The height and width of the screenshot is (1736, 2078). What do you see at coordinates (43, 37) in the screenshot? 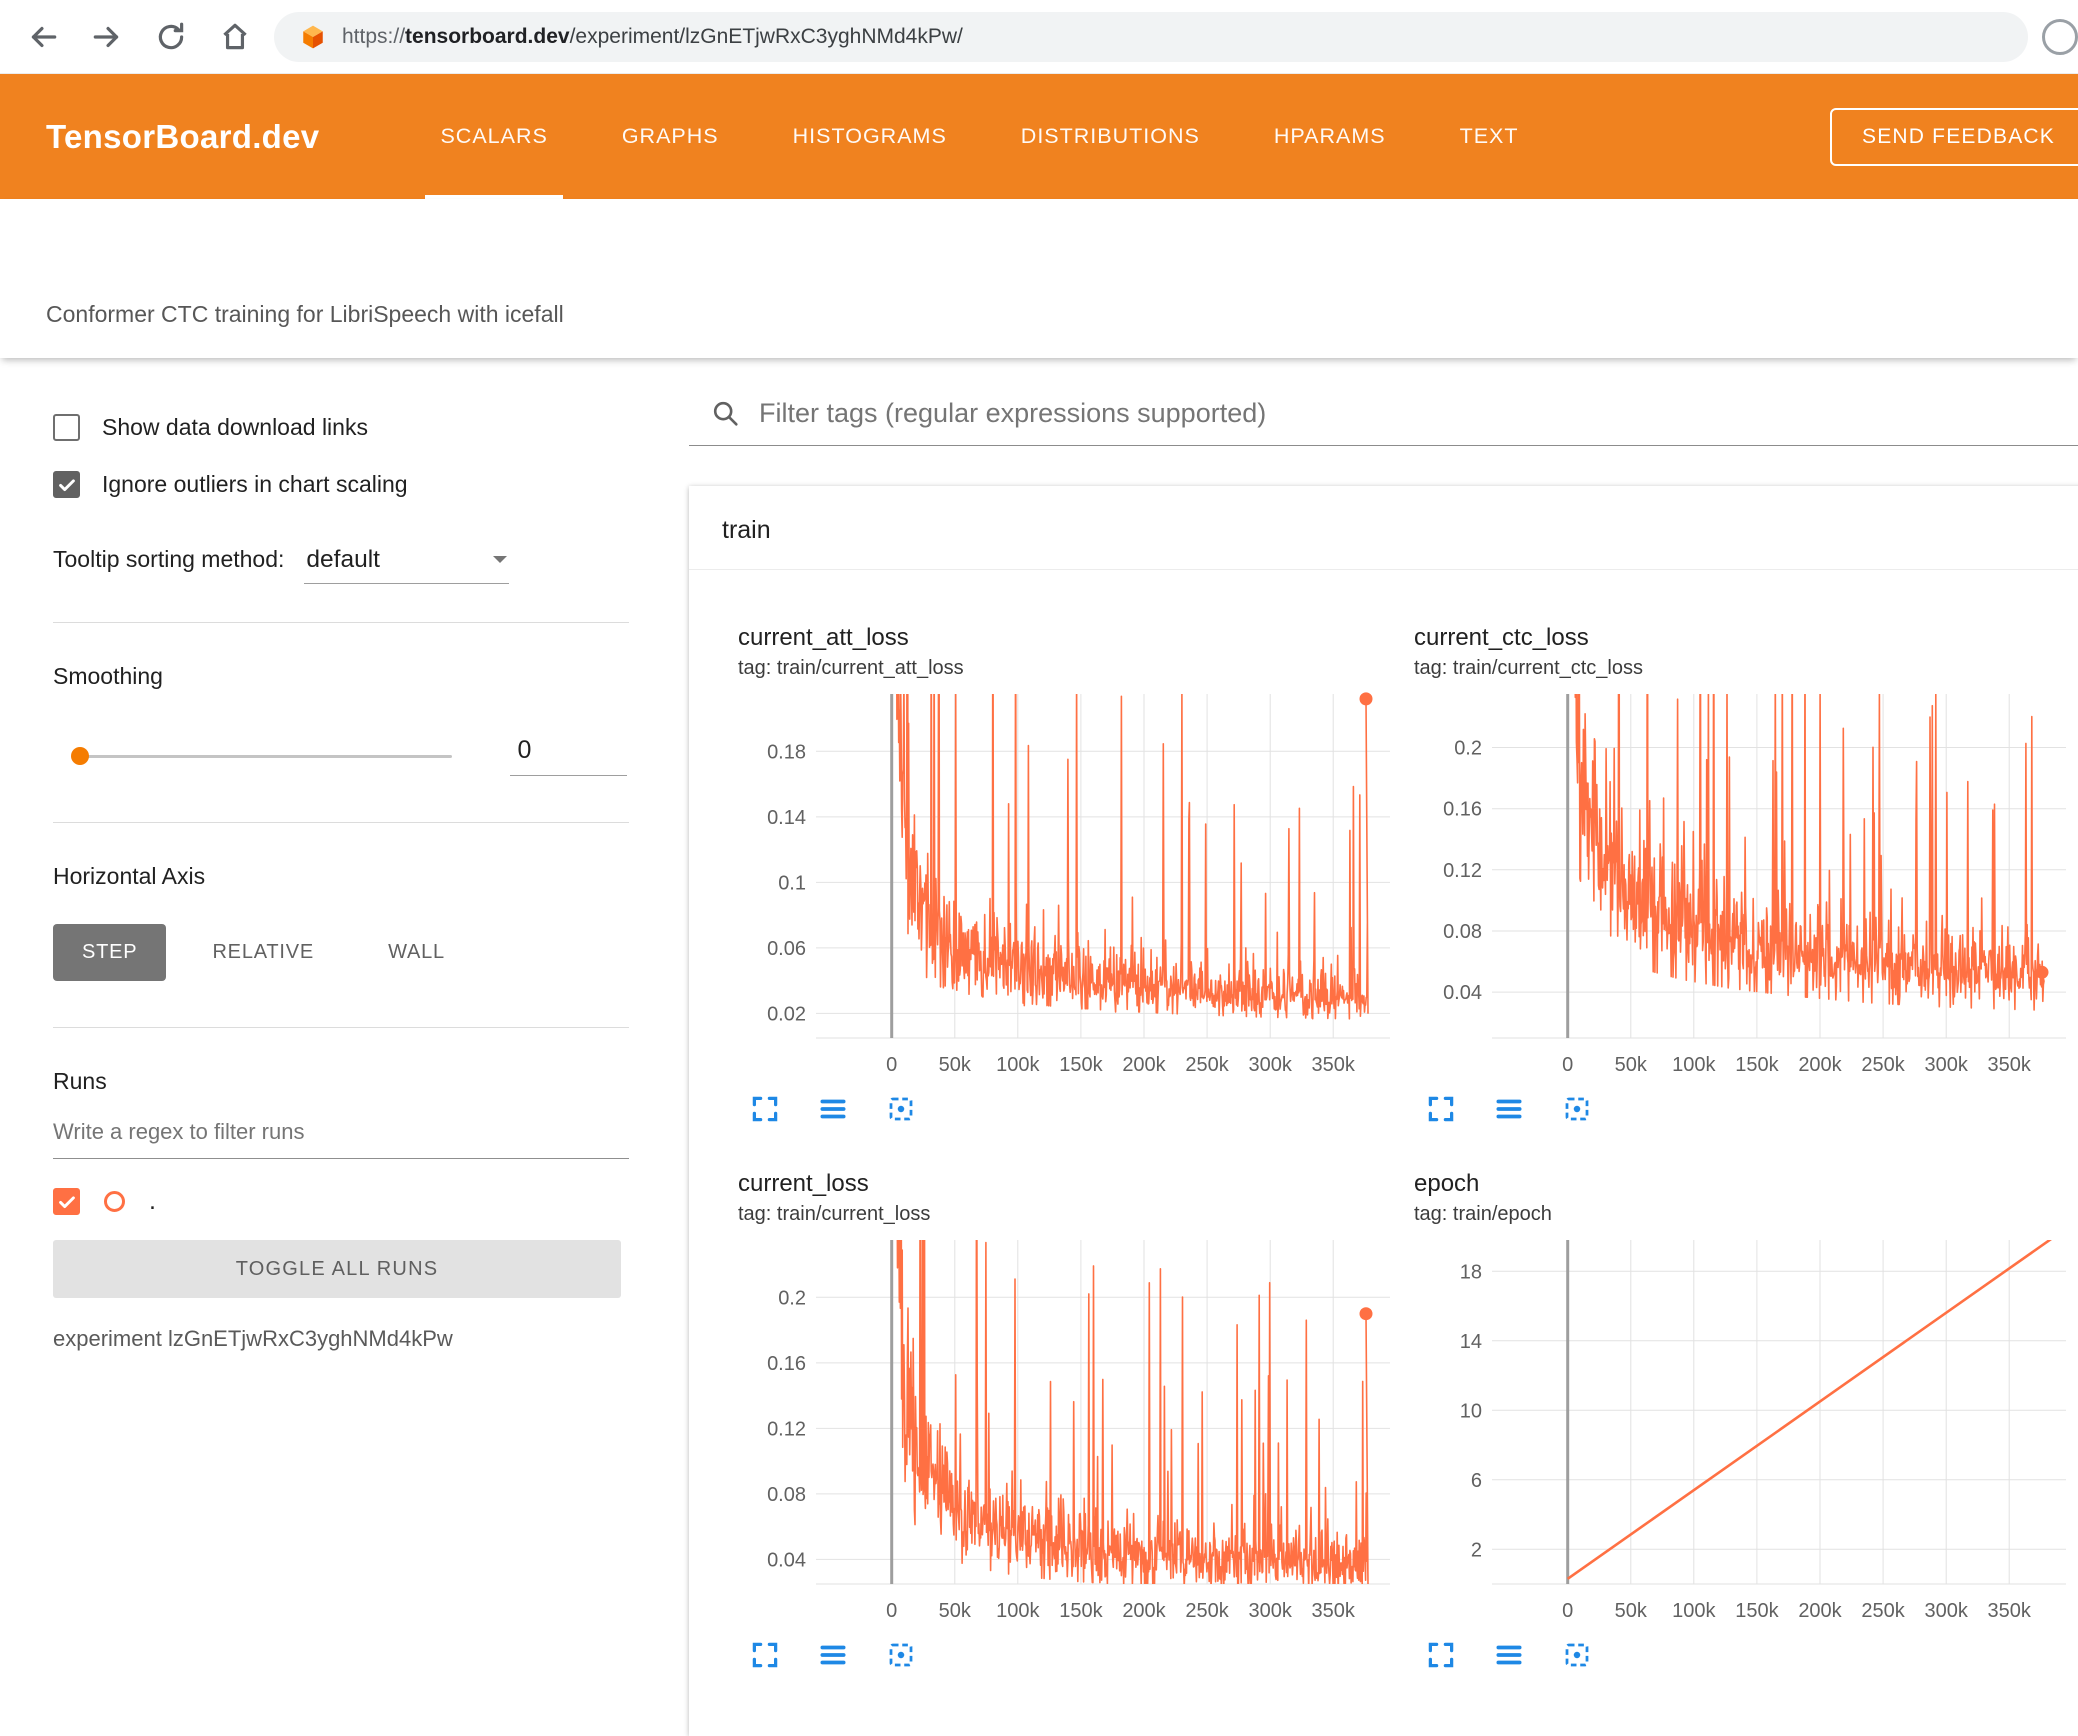
I see `back-icon` at bounding box center [43, 37].